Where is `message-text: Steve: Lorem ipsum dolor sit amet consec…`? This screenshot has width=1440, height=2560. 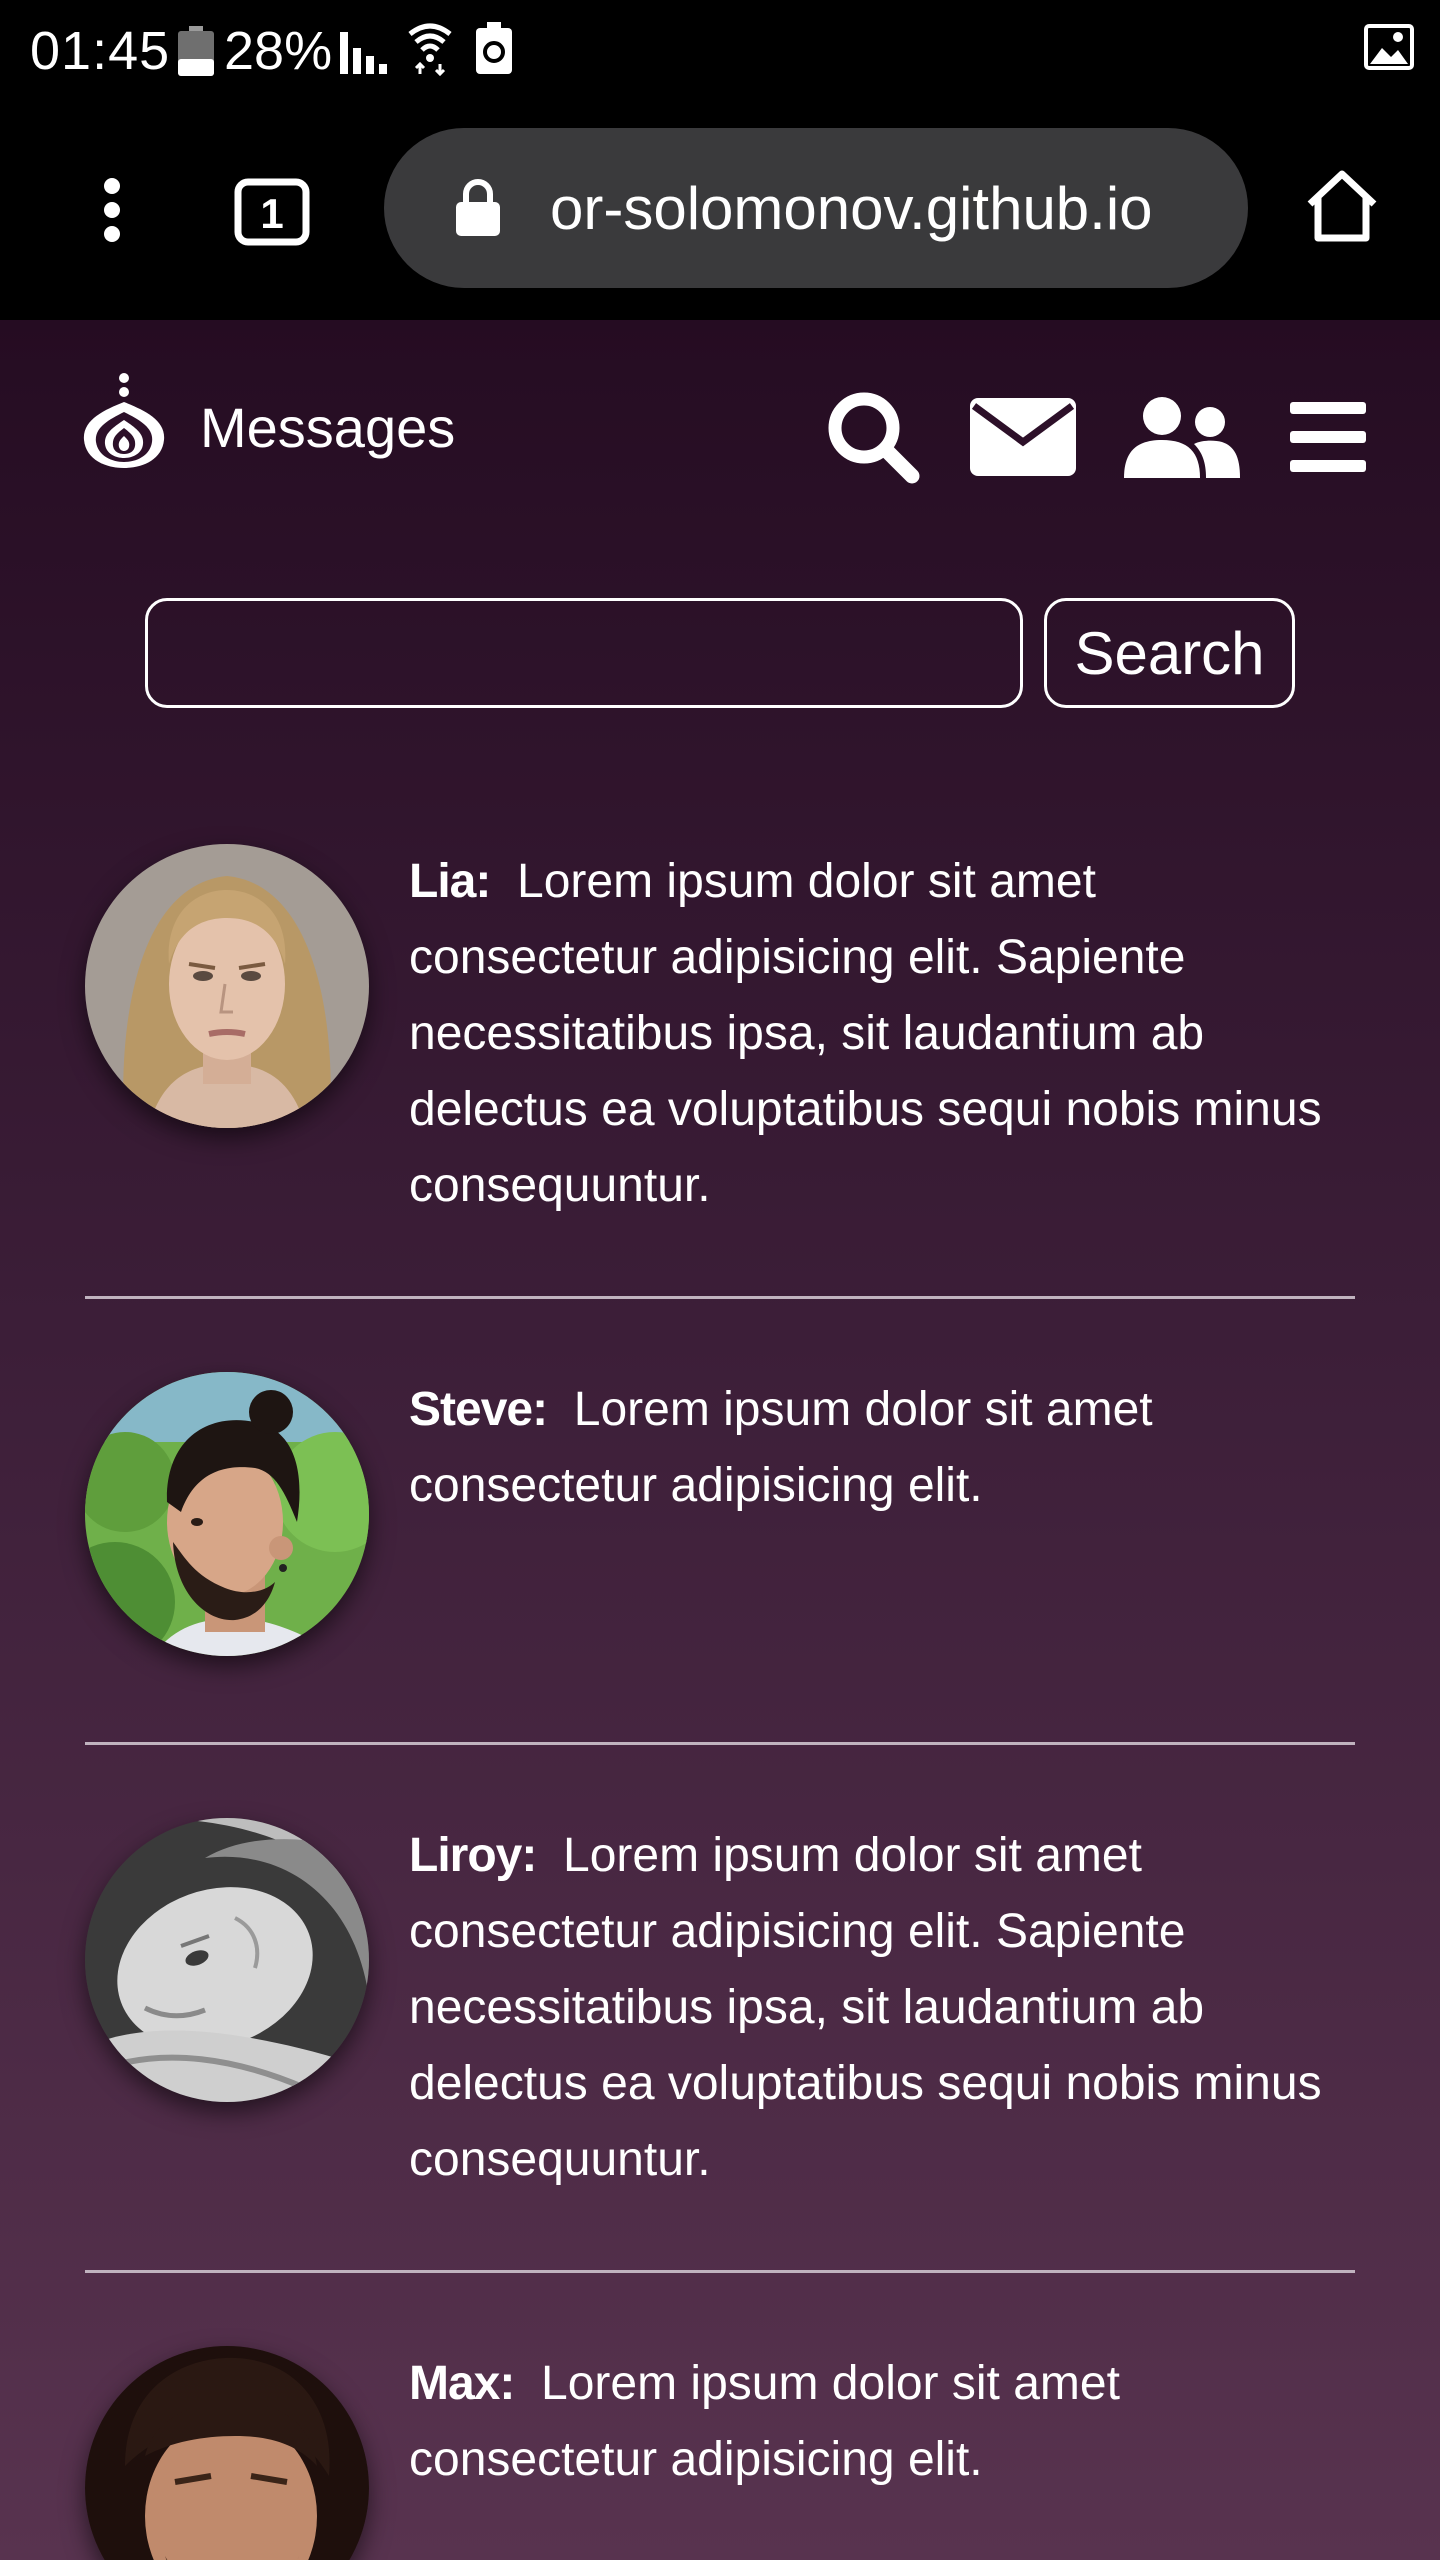
message-text: Steve: Lorem ipsum dolor sit amet consec… is located at coordinates (882, 1448).